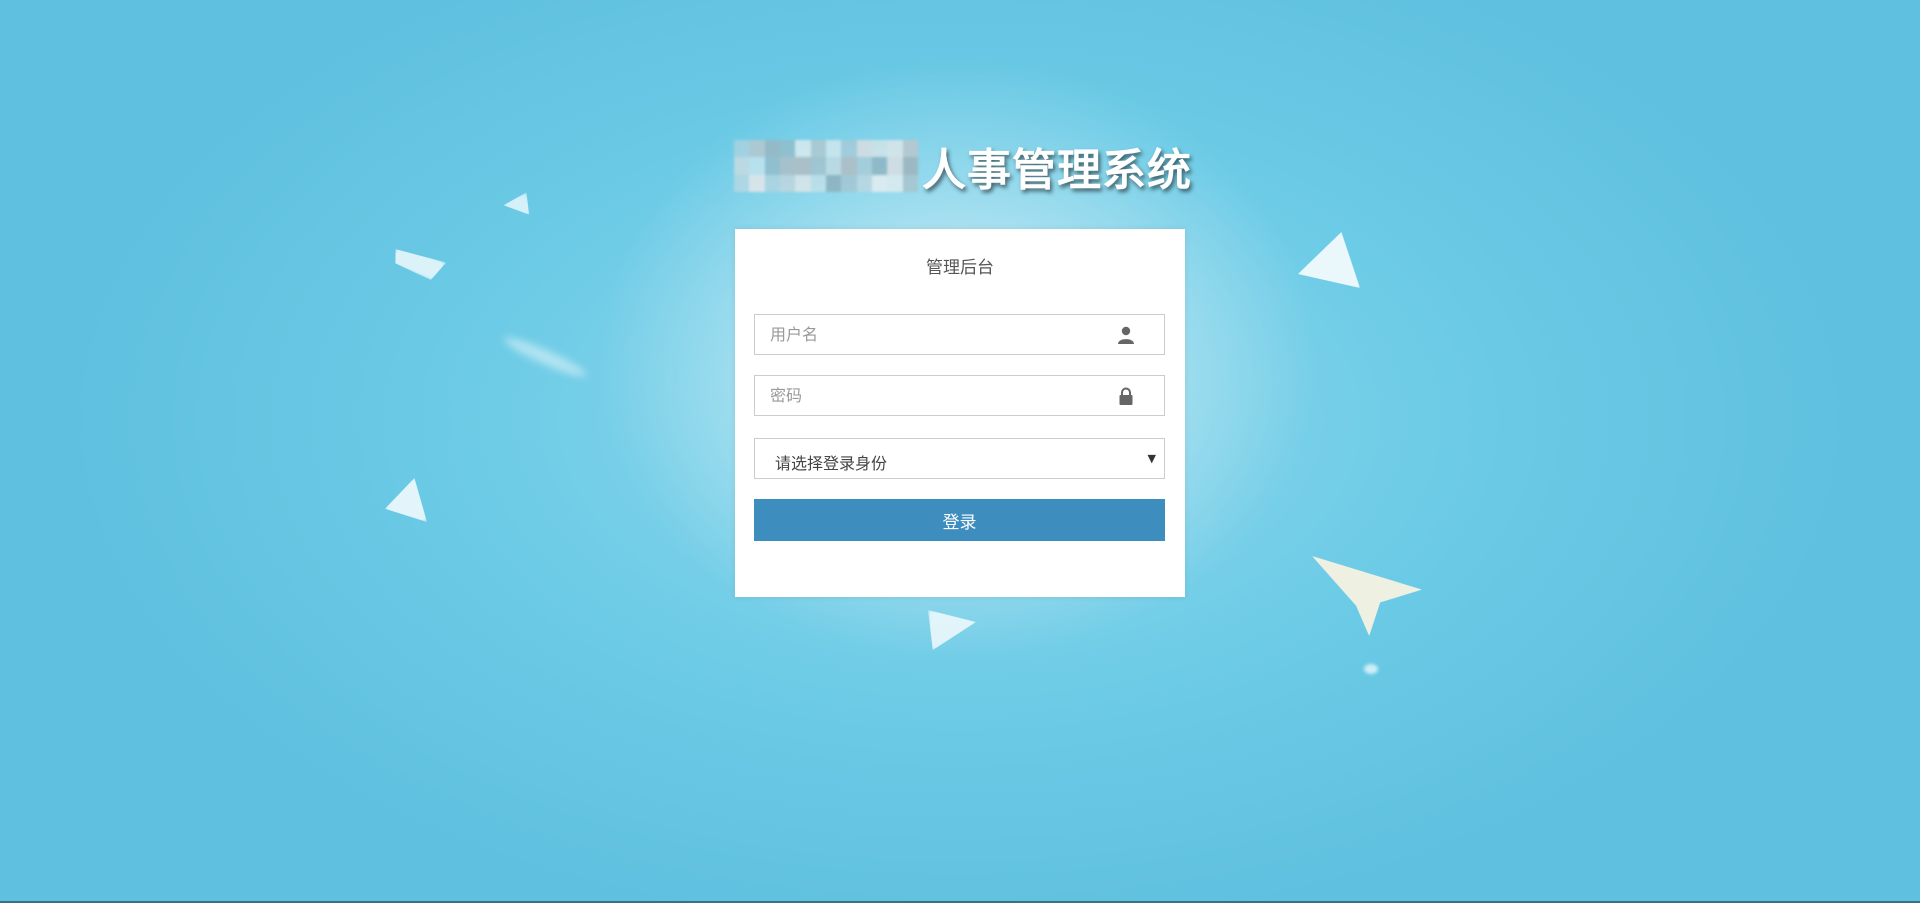 The height and width of the screenshot is (903, 1920). Describe the element at coordinates (1057, 170) in the screenshot. I see `page-title-text: 人事管理系统` at that location.